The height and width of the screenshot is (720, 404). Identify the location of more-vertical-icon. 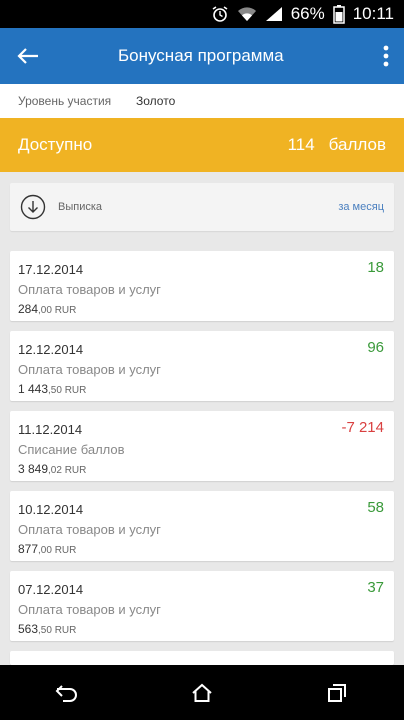
(386, 56).